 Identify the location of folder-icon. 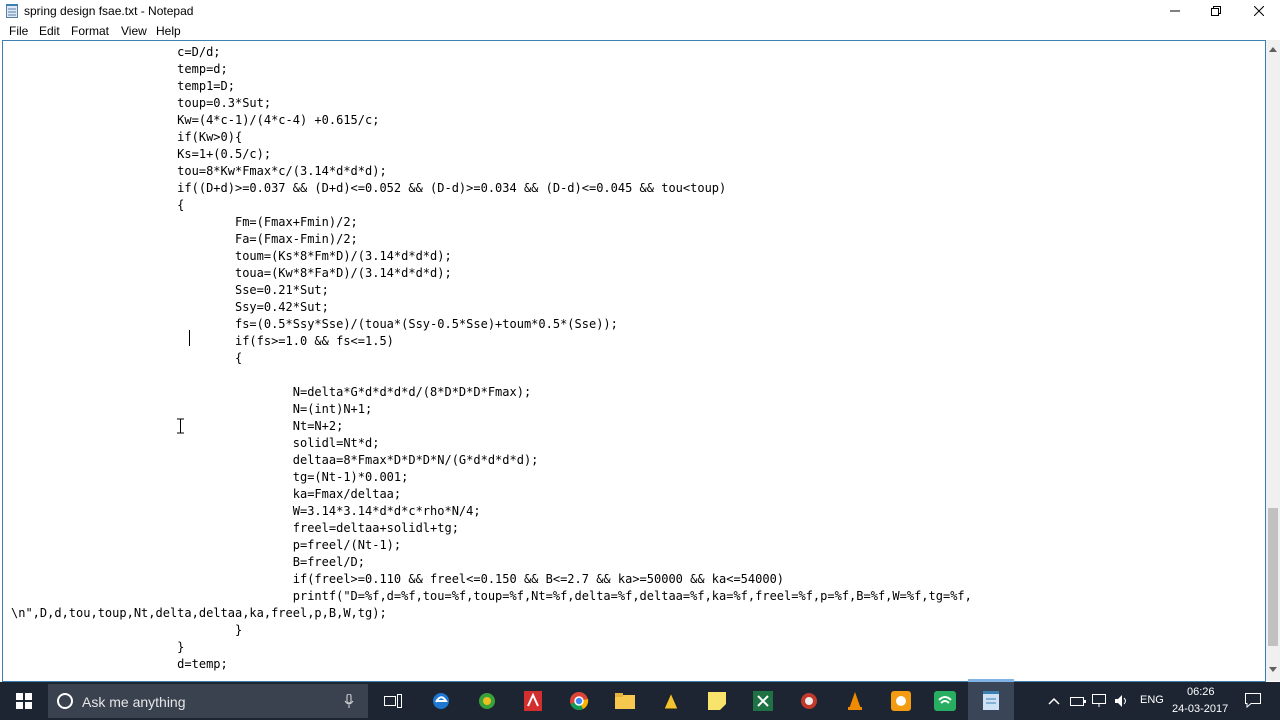
(625, 701).